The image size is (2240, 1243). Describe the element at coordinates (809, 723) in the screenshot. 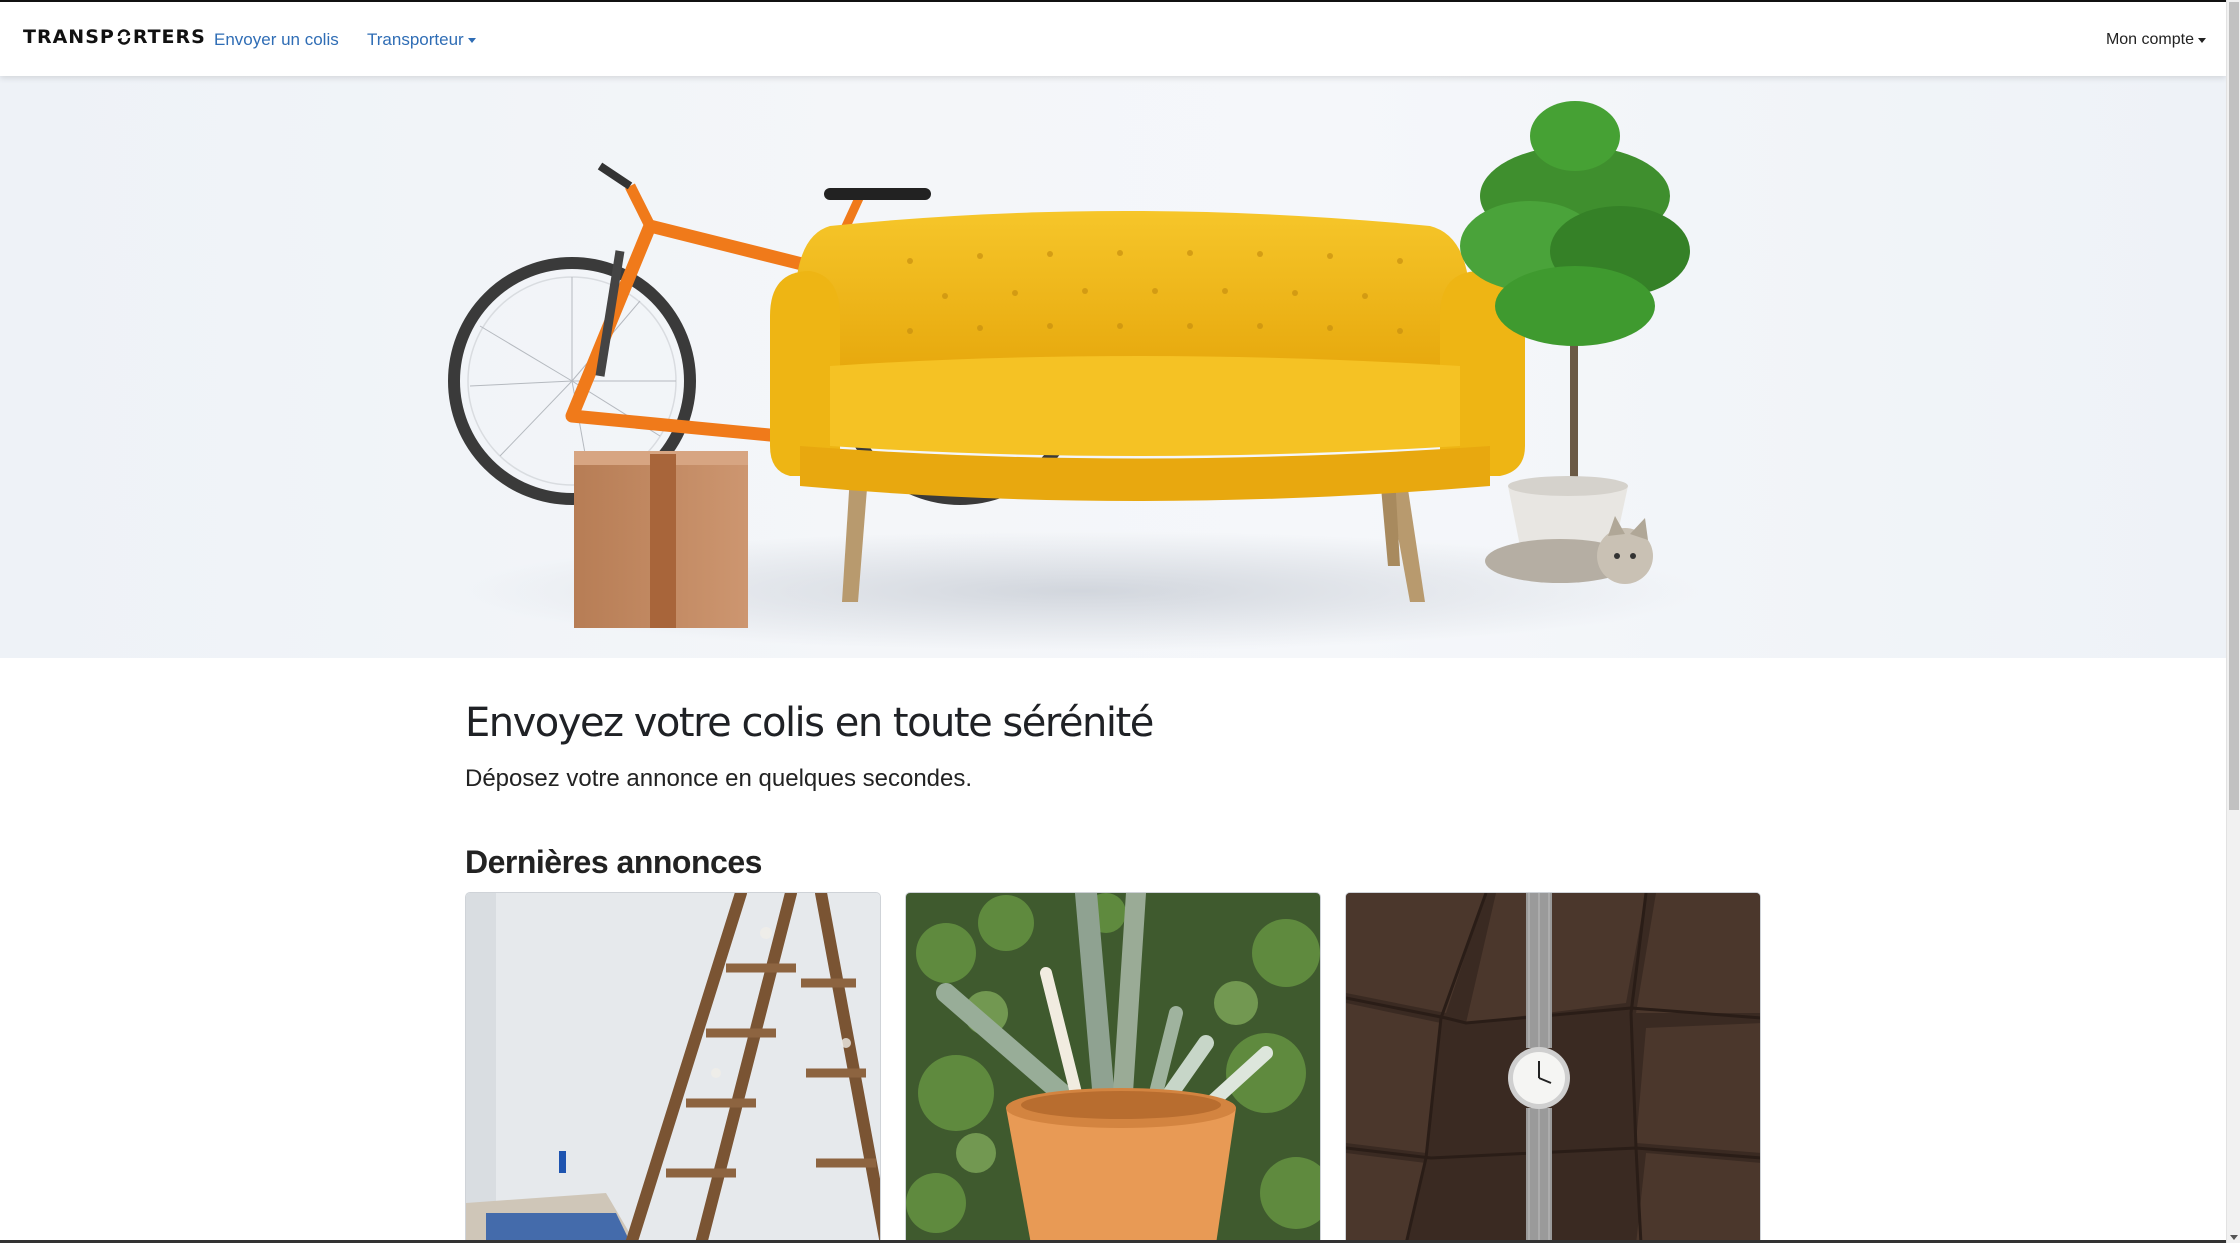

I see `page-title: Envoyez votre colis en toute sérénité` at that location.